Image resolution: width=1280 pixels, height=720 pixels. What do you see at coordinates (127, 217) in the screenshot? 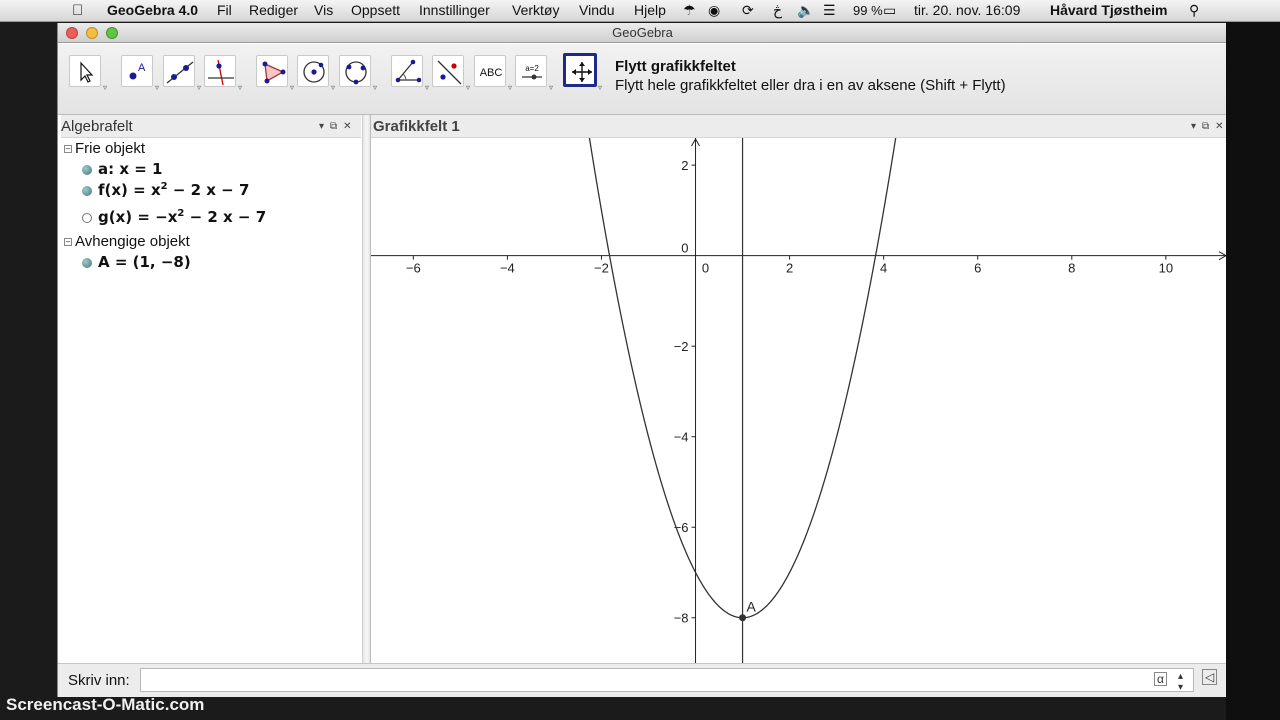
I see `algebra-item-g-name: g(x) =` at bounding box center [127, 217].